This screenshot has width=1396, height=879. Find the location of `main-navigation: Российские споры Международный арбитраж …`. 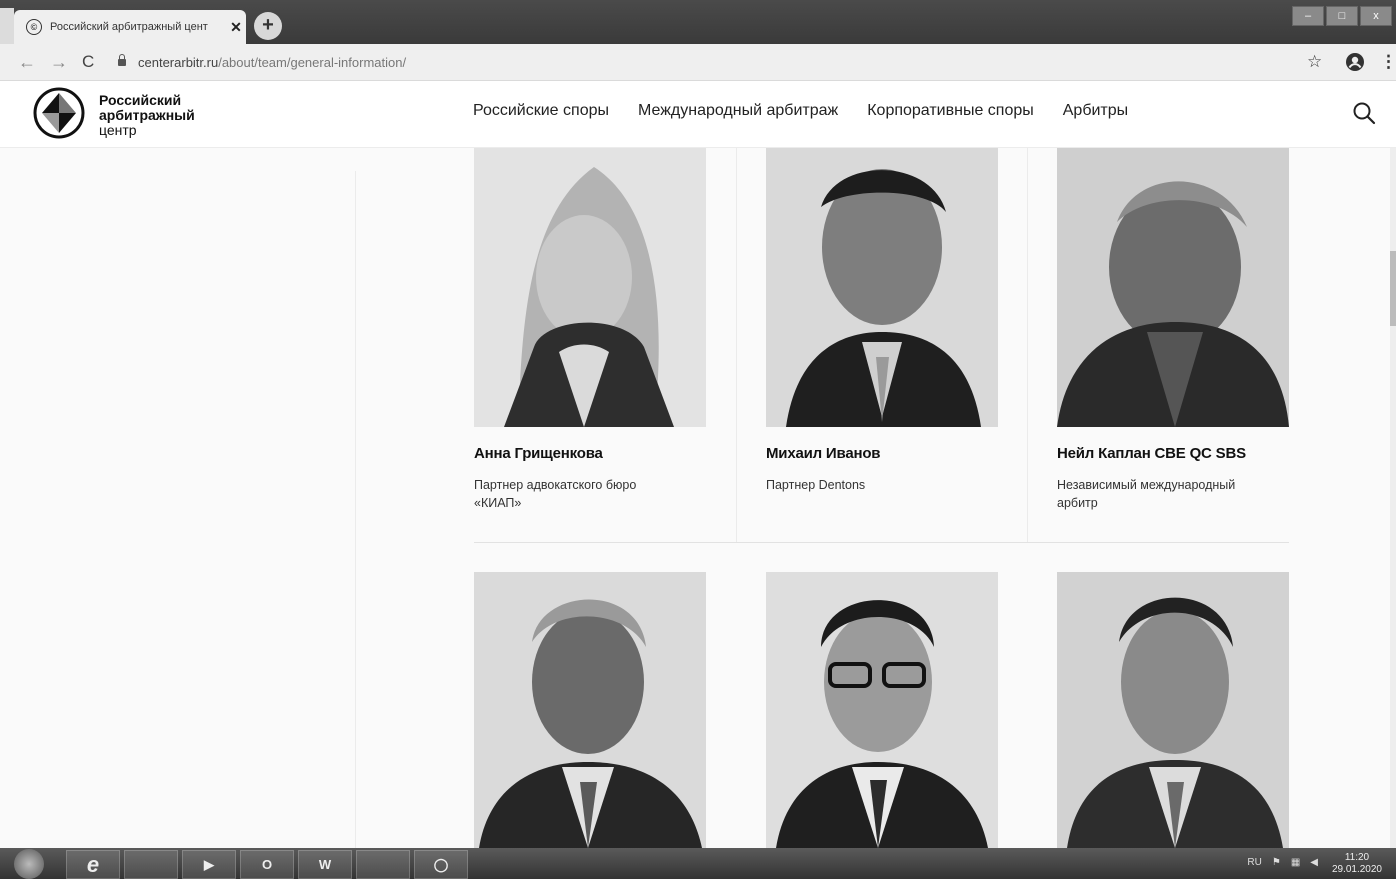

main-navigation: Российские споры Международный арбитраж … is located at coordinates (800, 111).